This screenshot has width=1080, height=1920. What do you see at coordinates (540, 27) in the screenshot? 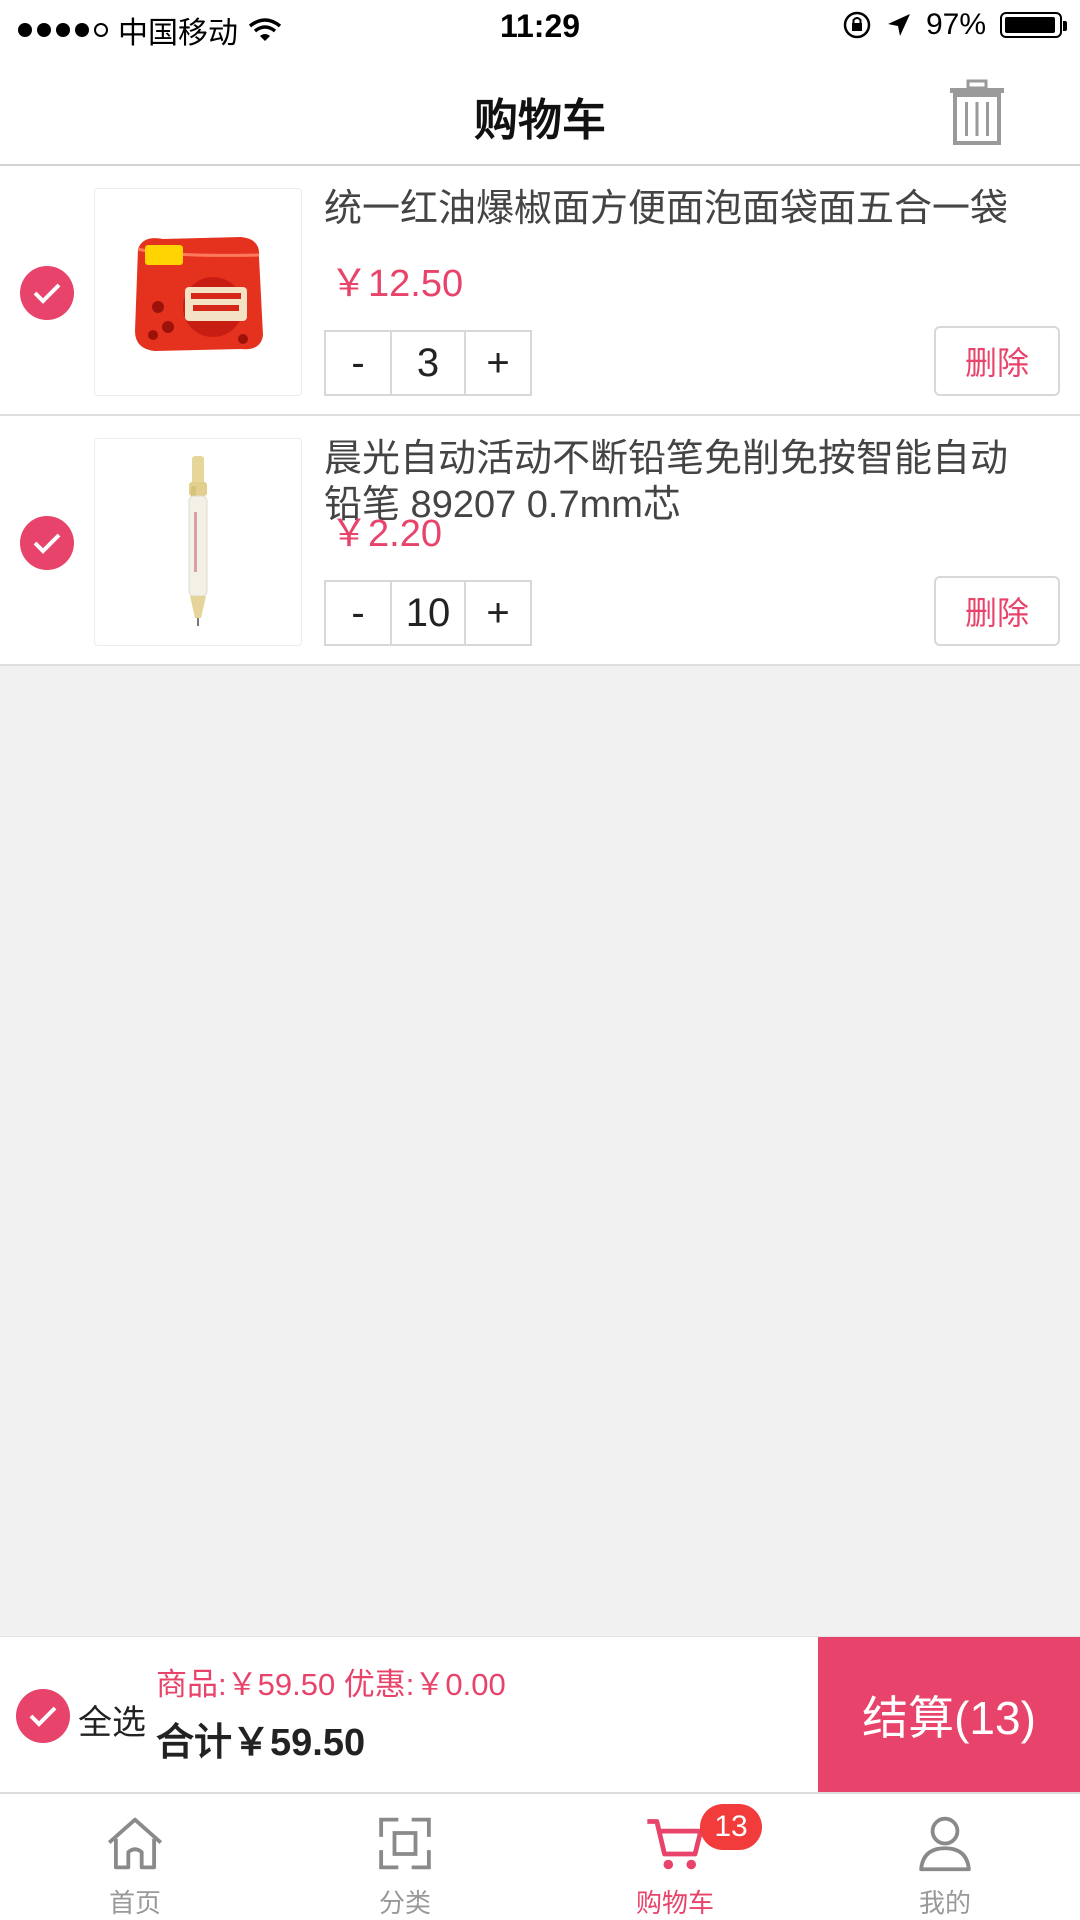
I see `status-bar: 中国移动 11:29 97%` at bounding box center [540, 27].